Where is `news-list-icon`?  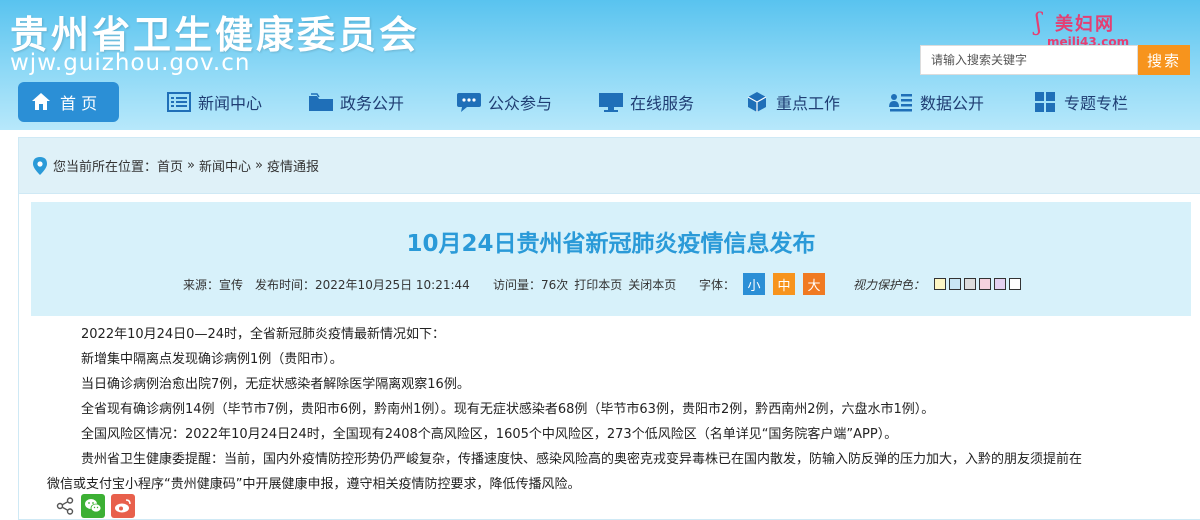
news-list-icon is located at coordinates (179, 102).